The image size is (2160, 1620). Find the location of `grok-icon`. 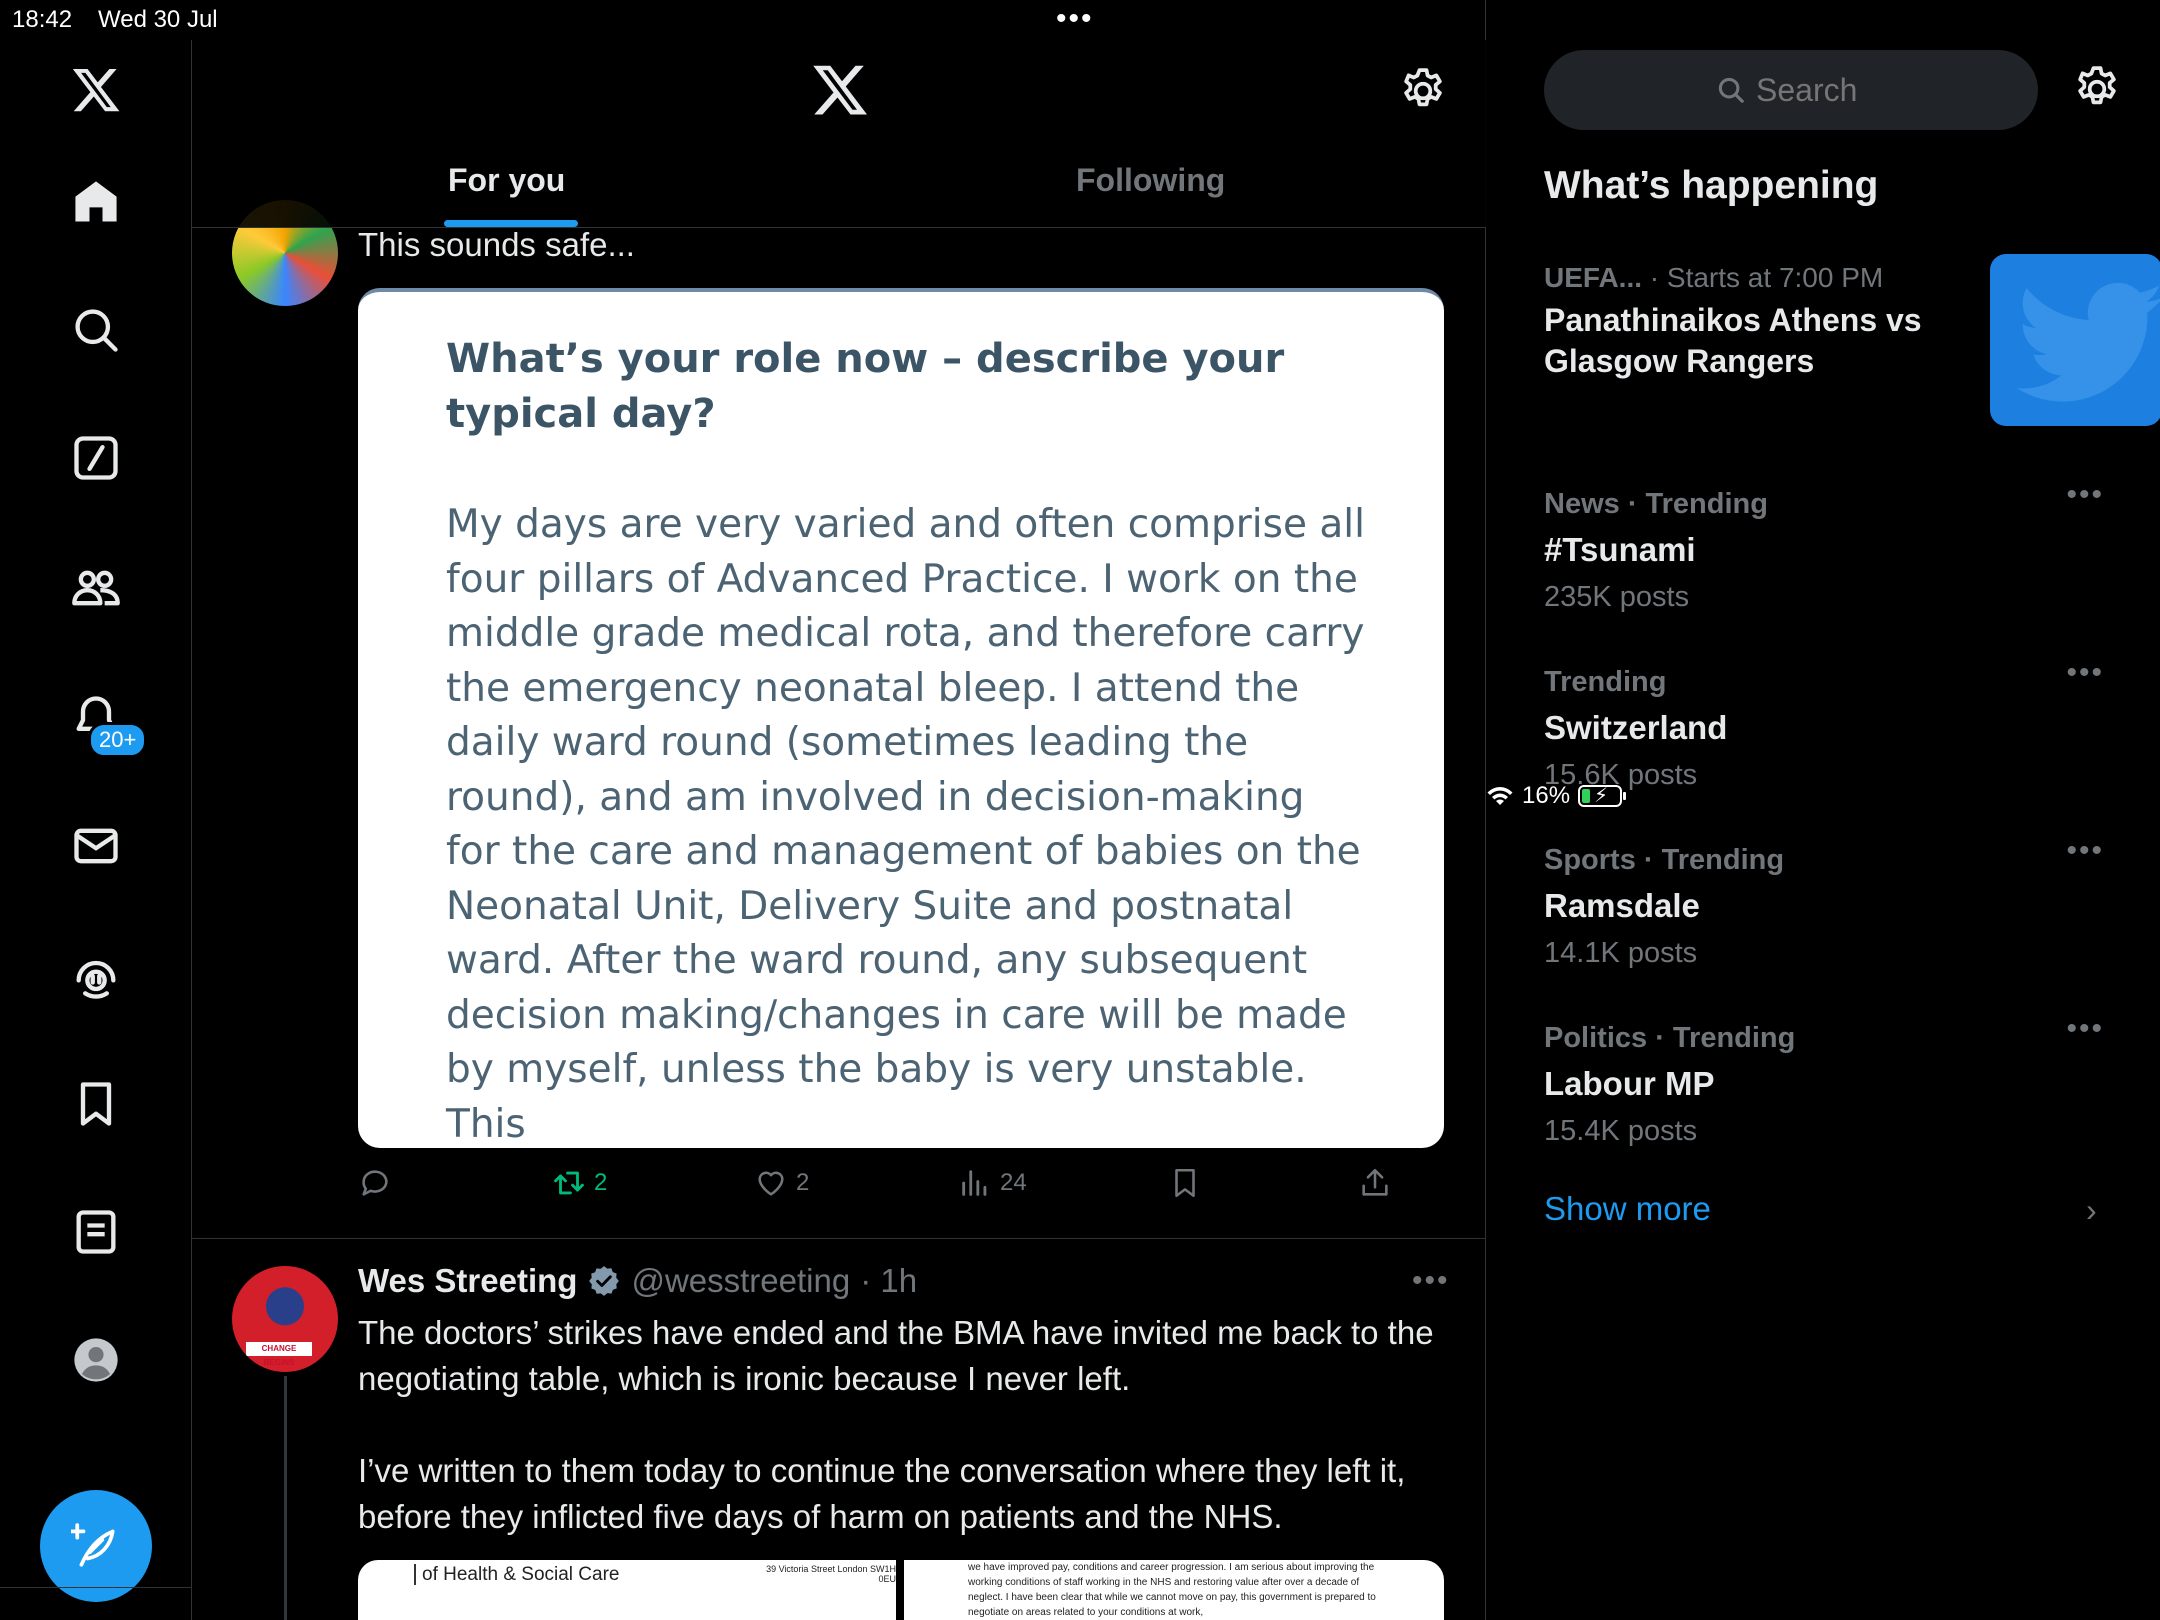

grok-icon is located at coordinates (96, 458).